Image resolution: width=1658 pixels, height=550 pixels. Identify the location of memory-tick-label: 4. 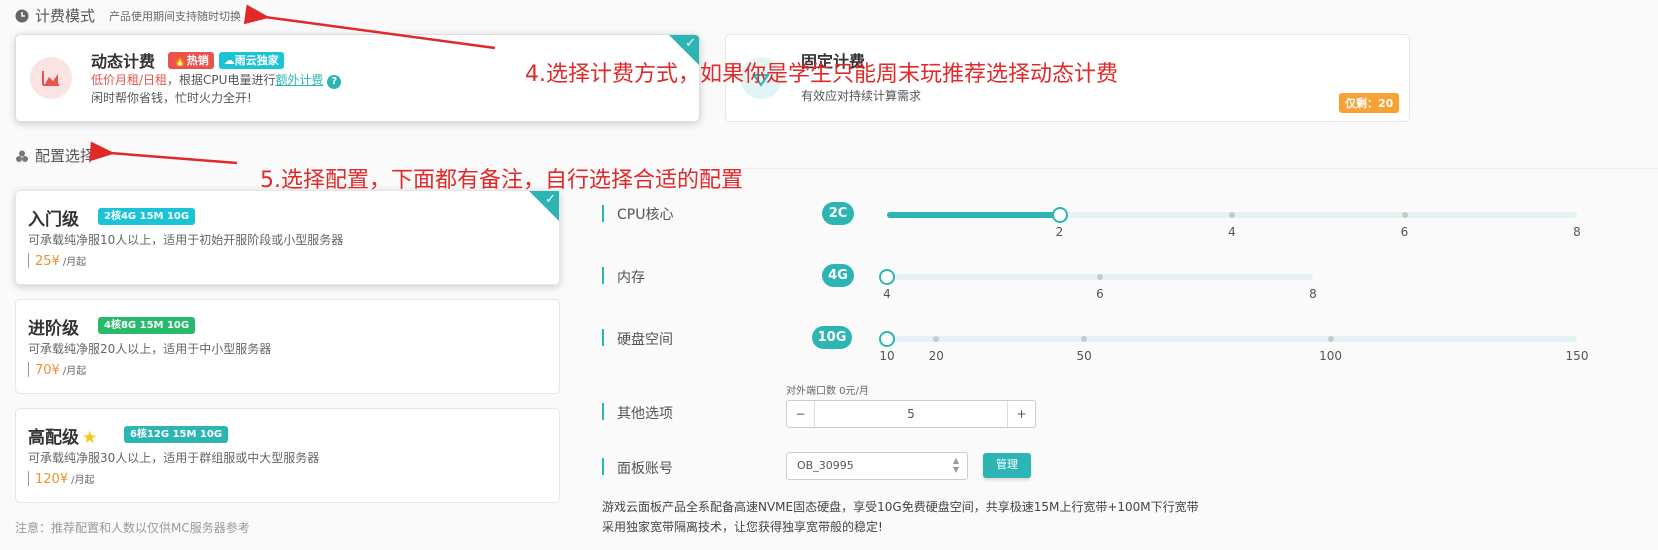
(887, 294).